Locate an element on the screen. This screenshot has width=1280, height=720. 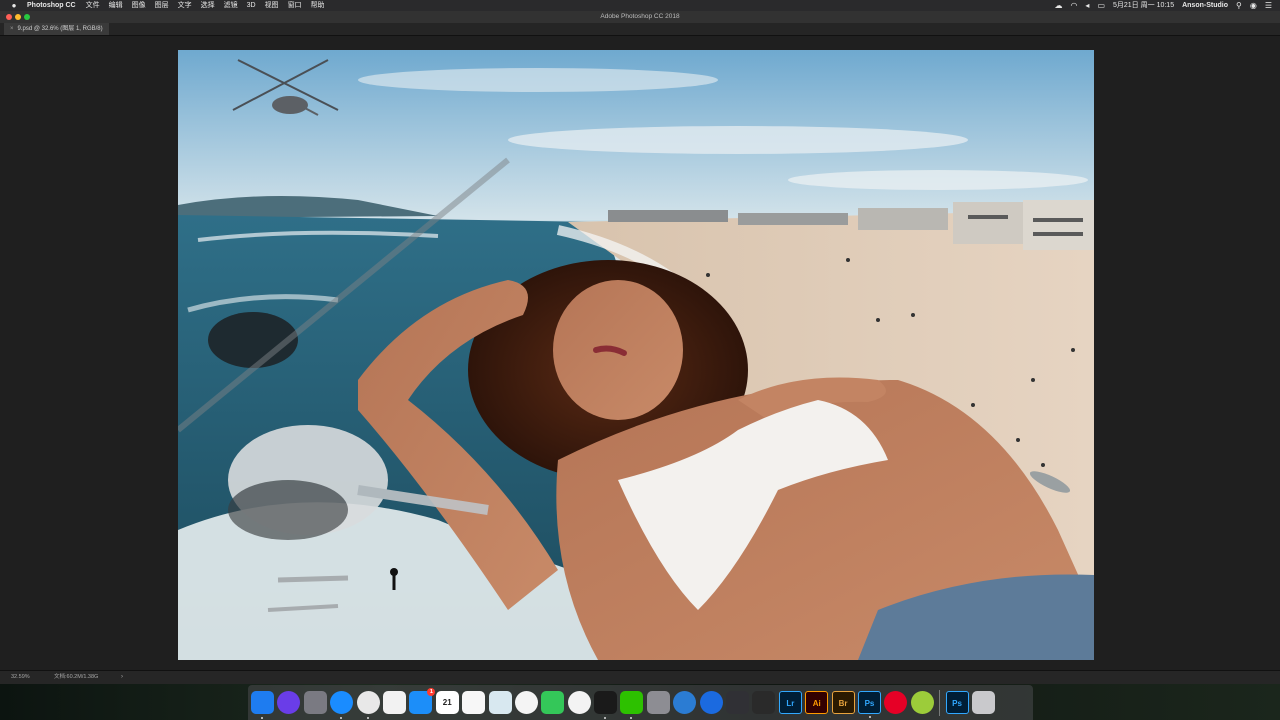
window-zoom-button is located at coordinates (27, 17).